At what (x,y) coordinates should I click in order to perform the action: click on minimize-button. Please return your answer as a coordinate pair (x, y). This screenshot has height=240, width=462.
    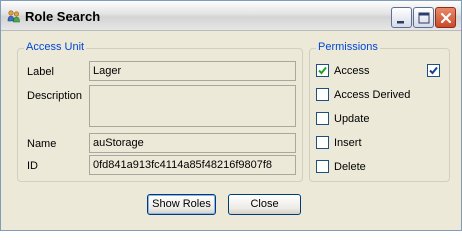
    Looking at the image, I should click on (401, 17).